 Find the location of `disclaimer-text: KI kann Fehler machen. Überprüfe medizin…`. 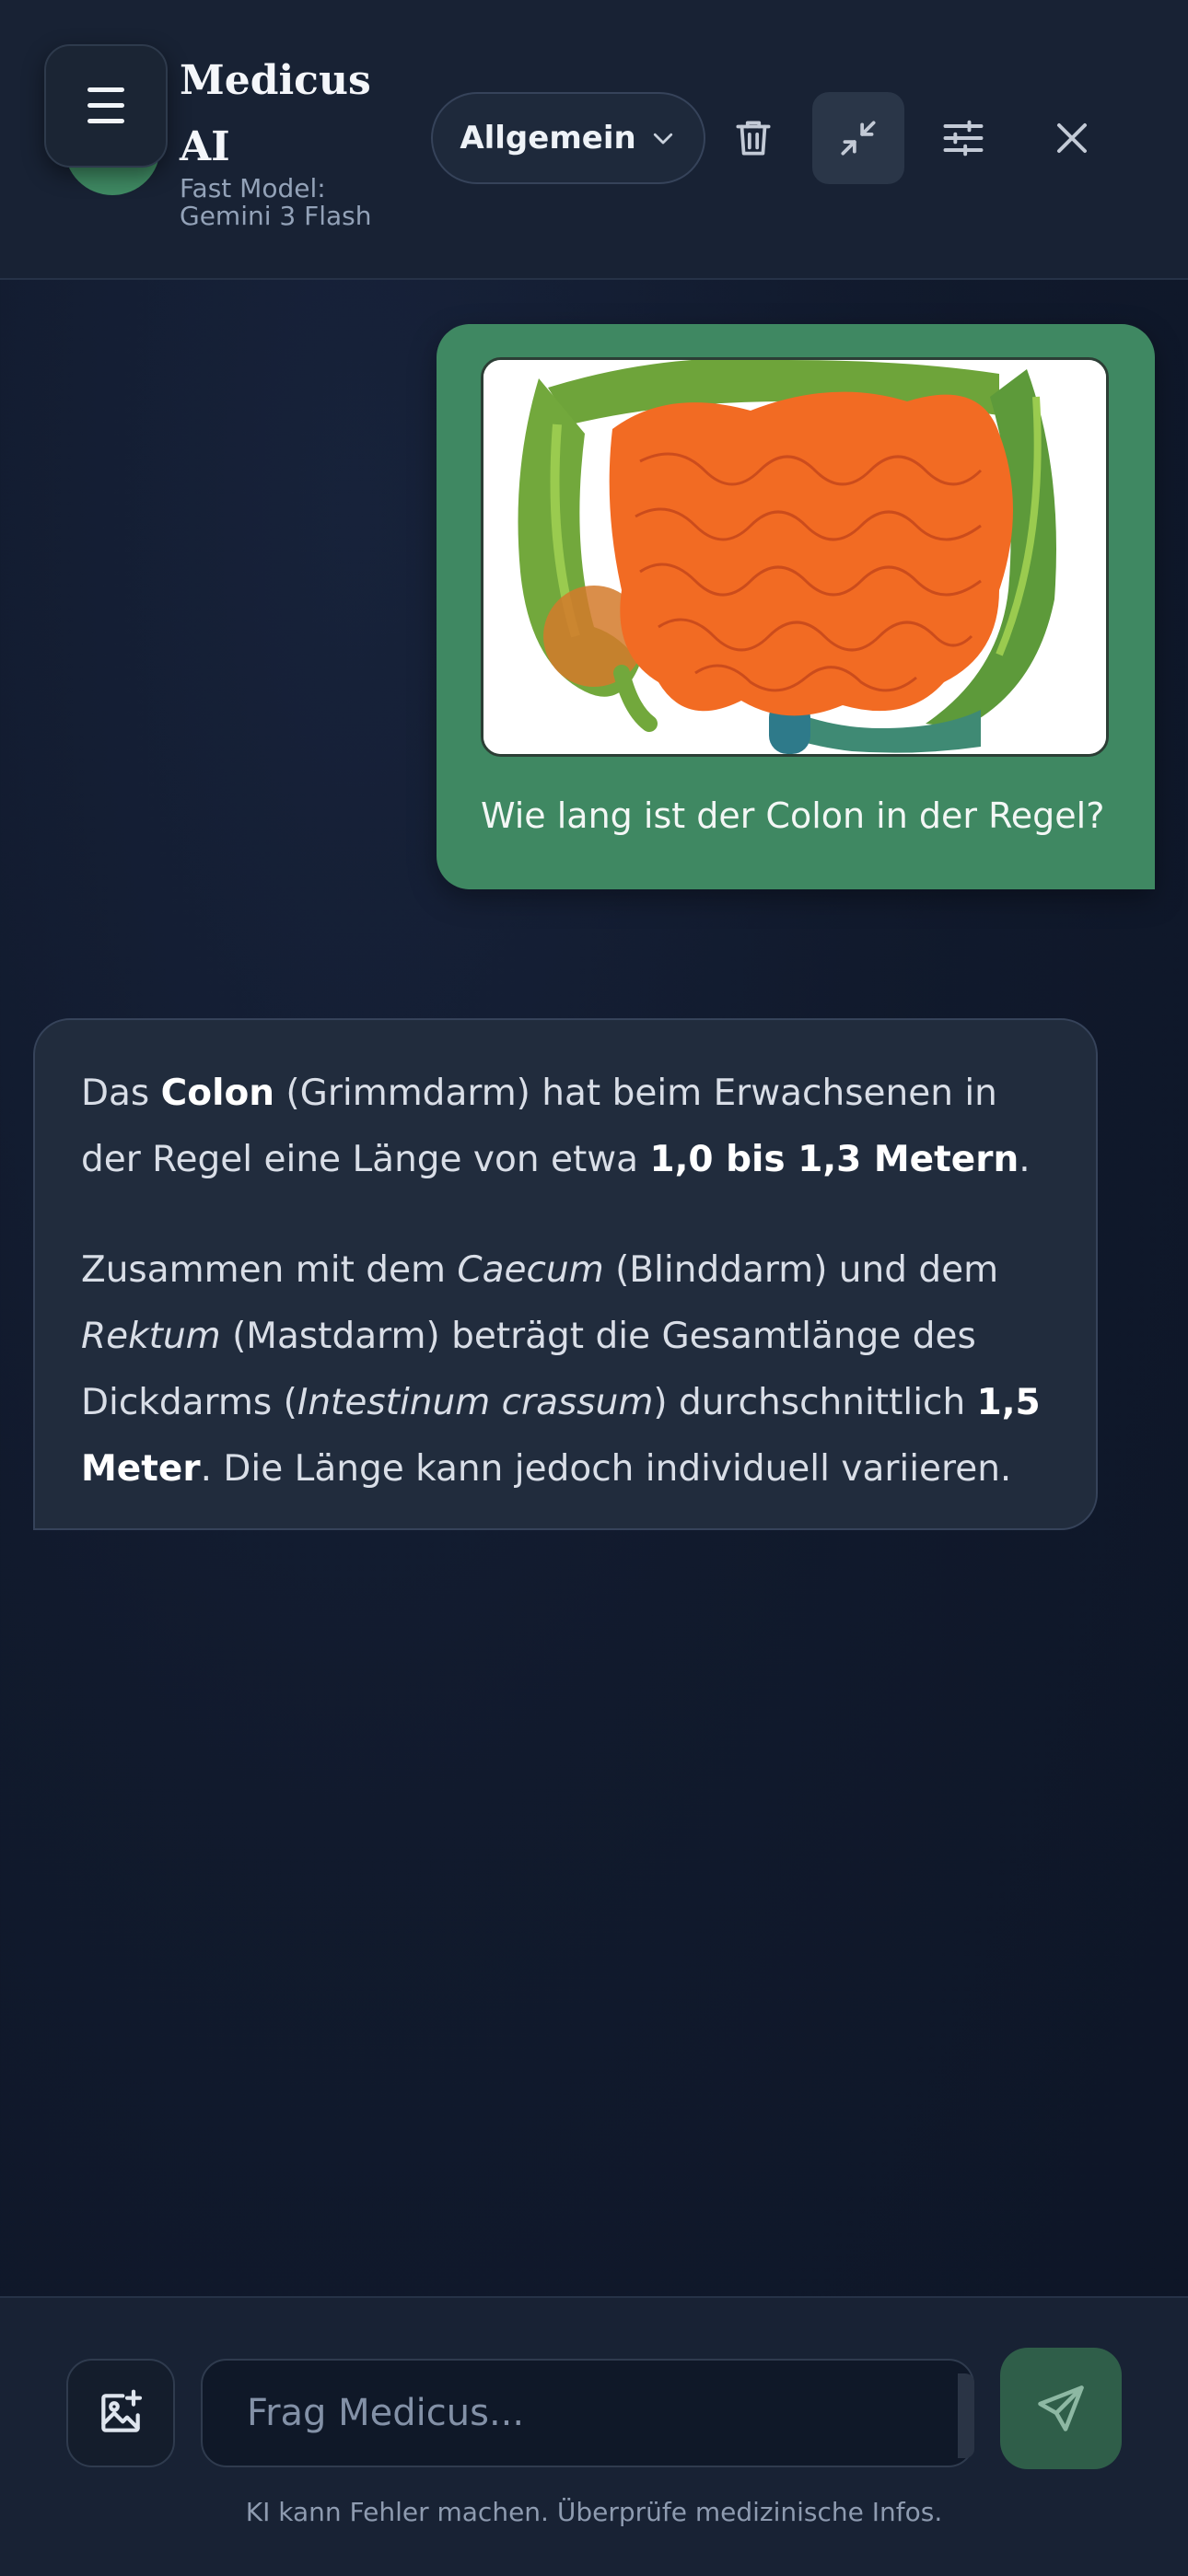

disclaimer-text: KI kann Fehler machen. Überprüfe medizin… is located at coordinates (594, 2512).